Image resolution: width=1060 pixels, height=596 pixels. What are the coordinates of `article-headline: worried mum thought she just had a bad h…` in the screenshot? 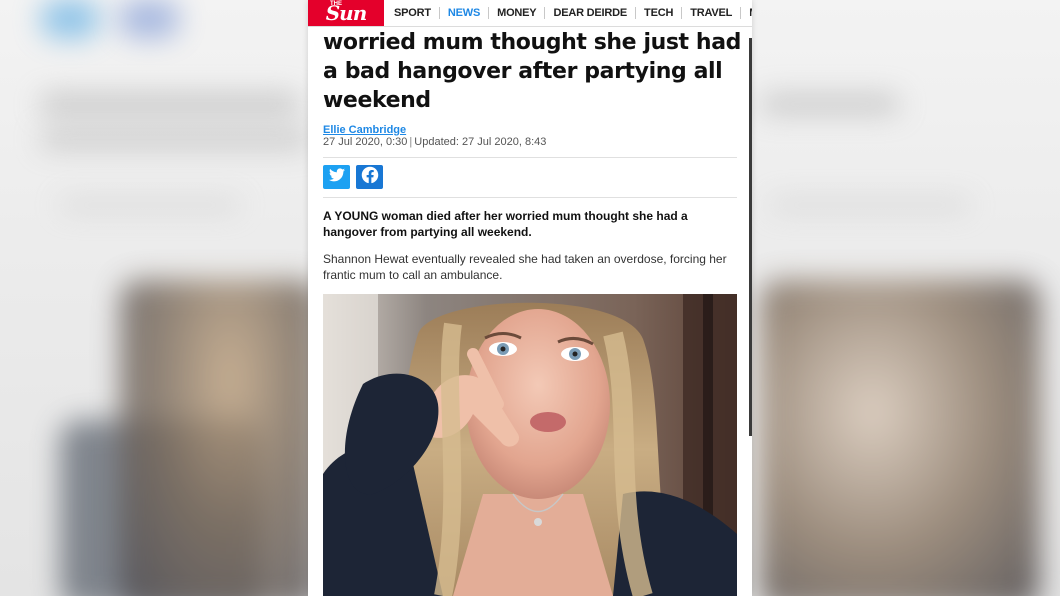 It's located at (532, 71).